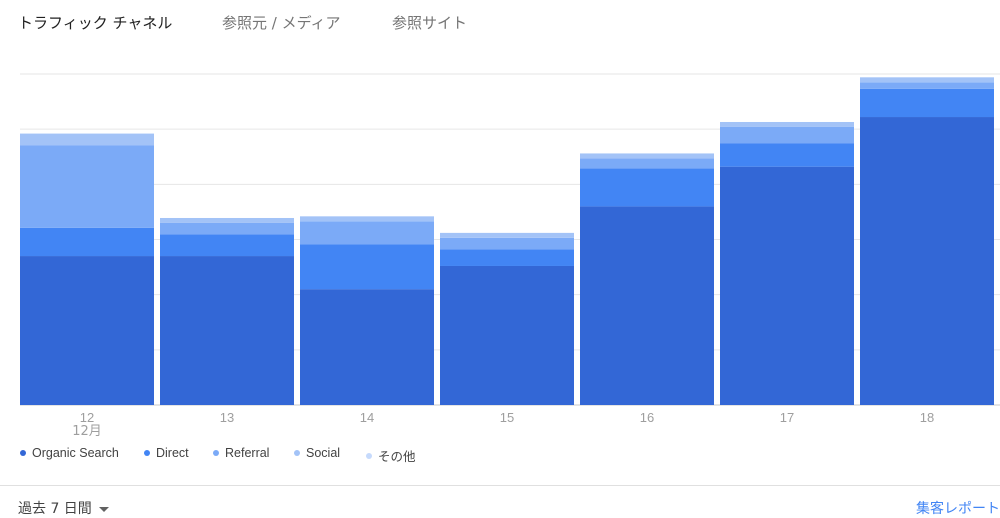 Image resolution: width=1000 pixels, height=518 pixels. Describe the element at coordinates (75, 453) in the screenshot. I see `legend-label-organic-search: Organic Search` at that location.